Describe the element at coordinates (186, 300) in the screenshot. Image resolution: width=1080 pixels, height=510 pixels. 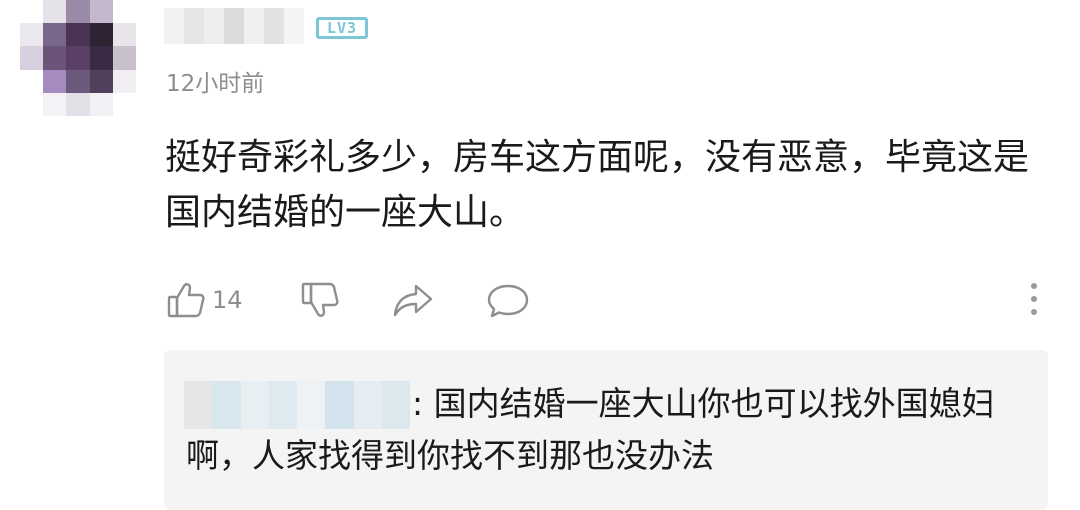
I see `like-icon` at that location.